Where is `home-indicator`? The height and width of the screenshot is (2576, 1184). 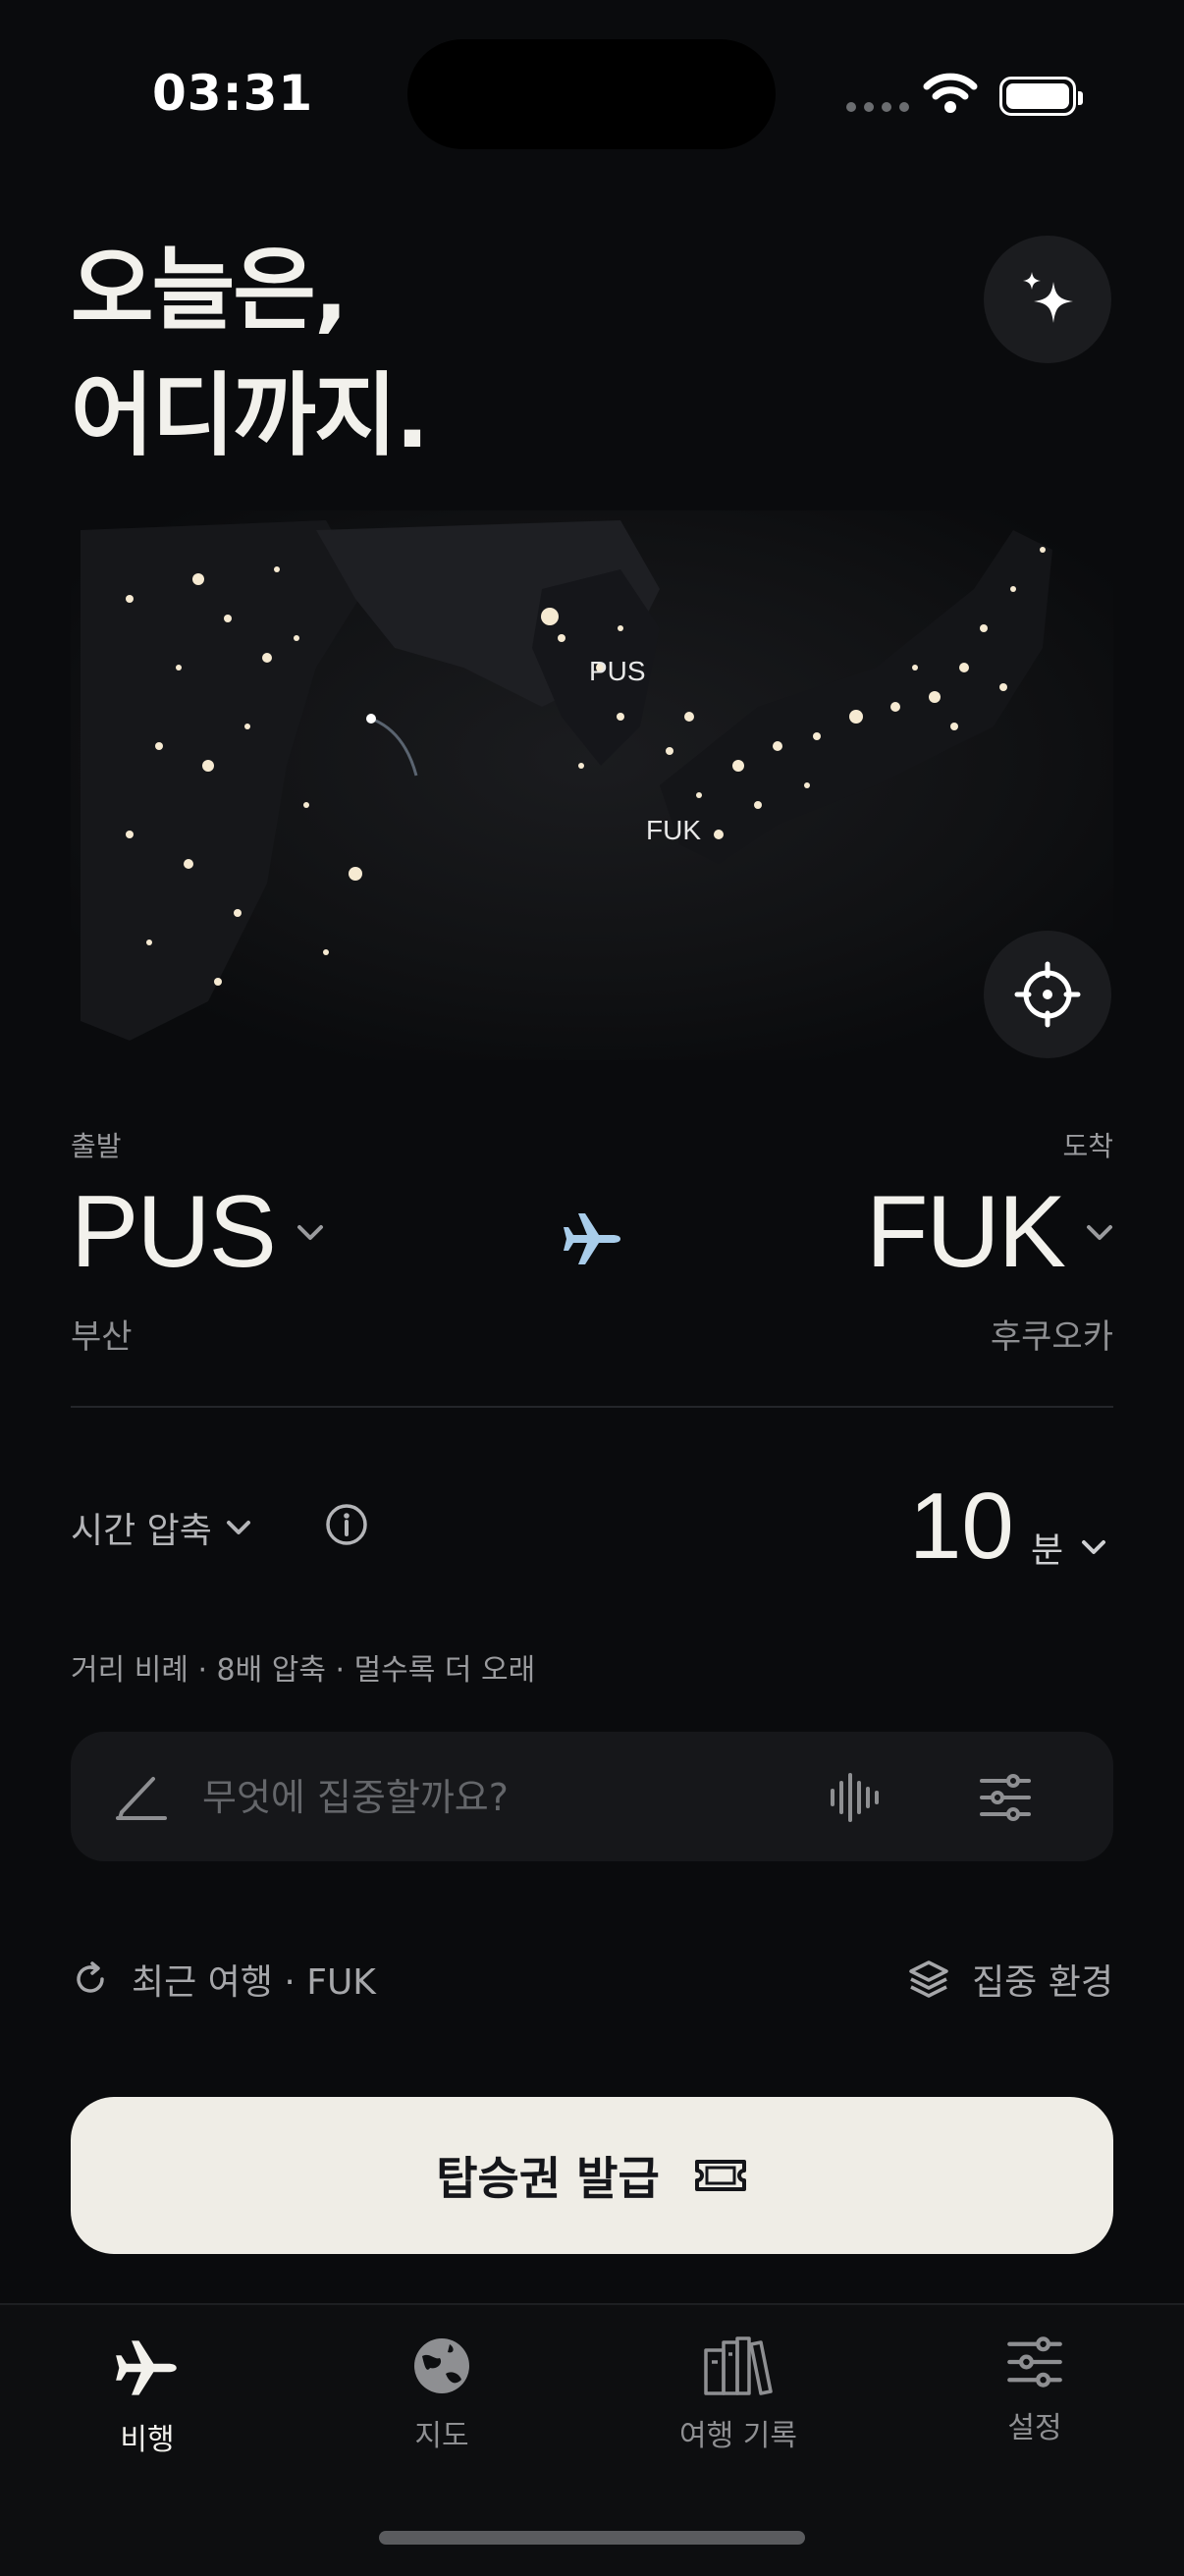 home-indicator is located at coordinates (592, 2538).